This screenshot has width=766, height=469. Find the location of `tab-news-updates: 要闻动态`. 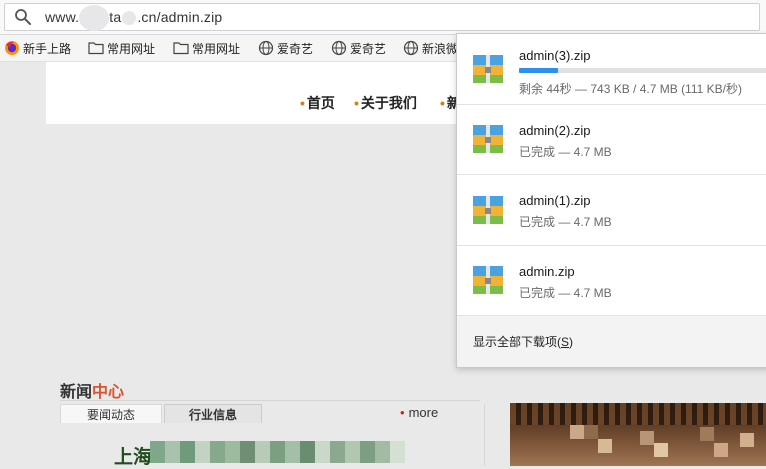

tab-news-updates: 要闻动态 is located at coordinates (111, 413).